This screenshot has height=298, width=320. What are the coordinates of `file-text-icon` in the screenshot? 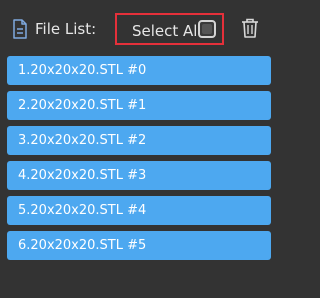 It's located at (20, 29).